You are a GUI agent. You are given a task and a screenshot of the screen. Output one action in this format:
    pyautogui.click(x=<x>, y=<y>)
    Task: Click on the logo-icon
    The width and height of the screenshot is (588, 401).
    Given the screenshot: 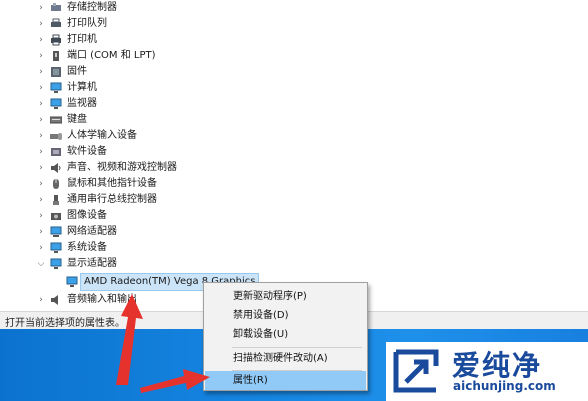 What is the action you would take?
    pyautogui.click(x=416, y=371)
    